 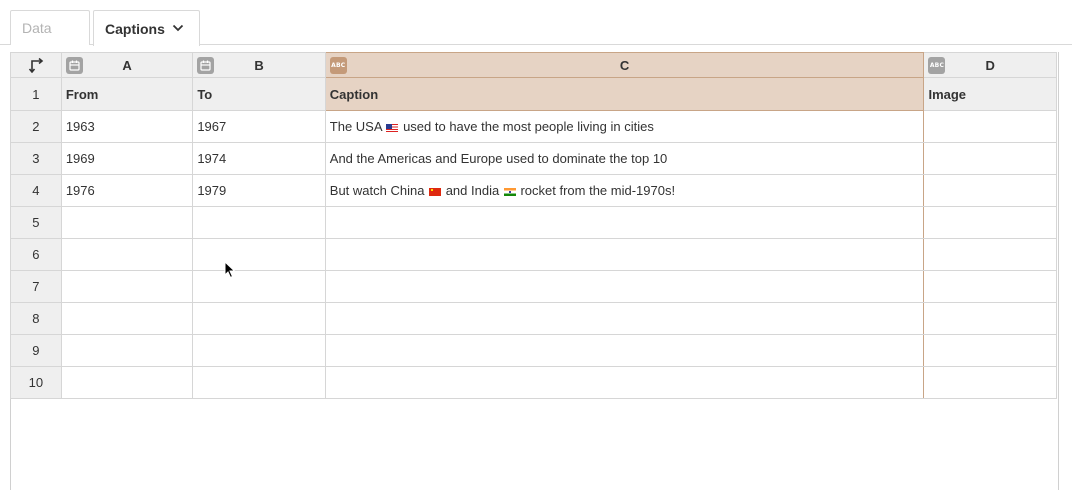 I want to click on row-number: 7, so click(x=36, y=286).